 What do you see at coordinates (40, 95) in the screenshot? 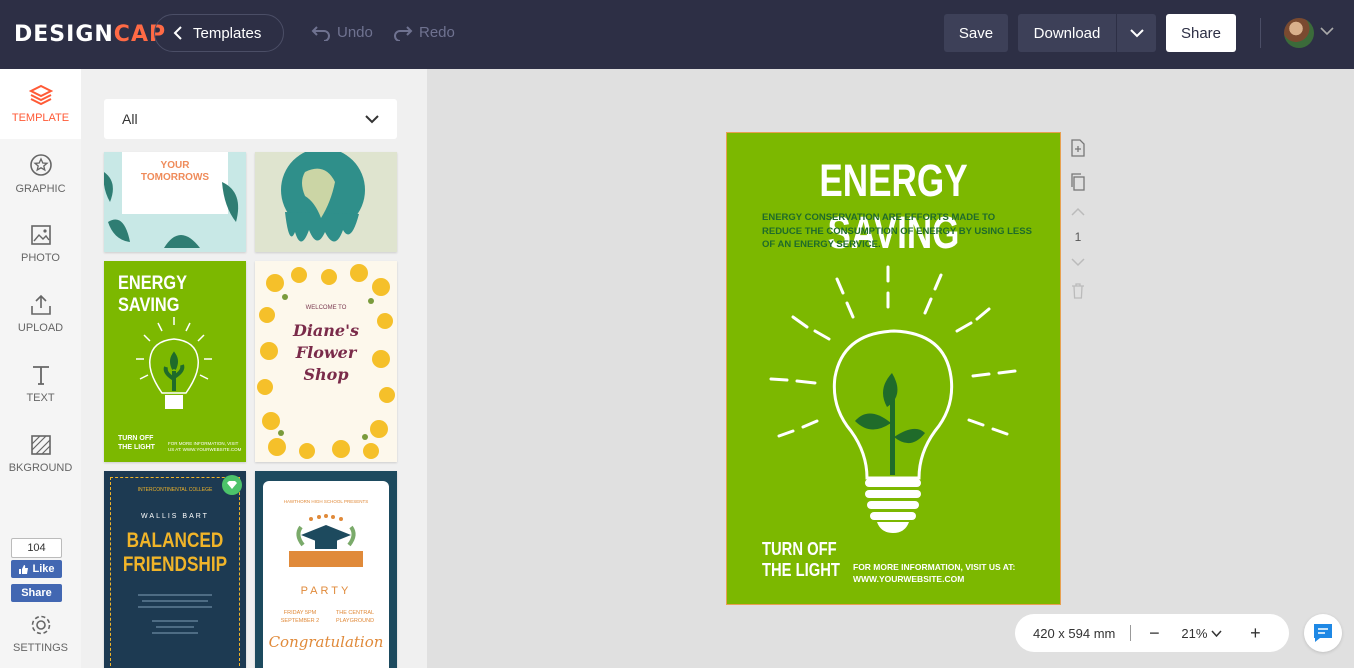
I see `layers-icon` at bounding box center [40, 95].